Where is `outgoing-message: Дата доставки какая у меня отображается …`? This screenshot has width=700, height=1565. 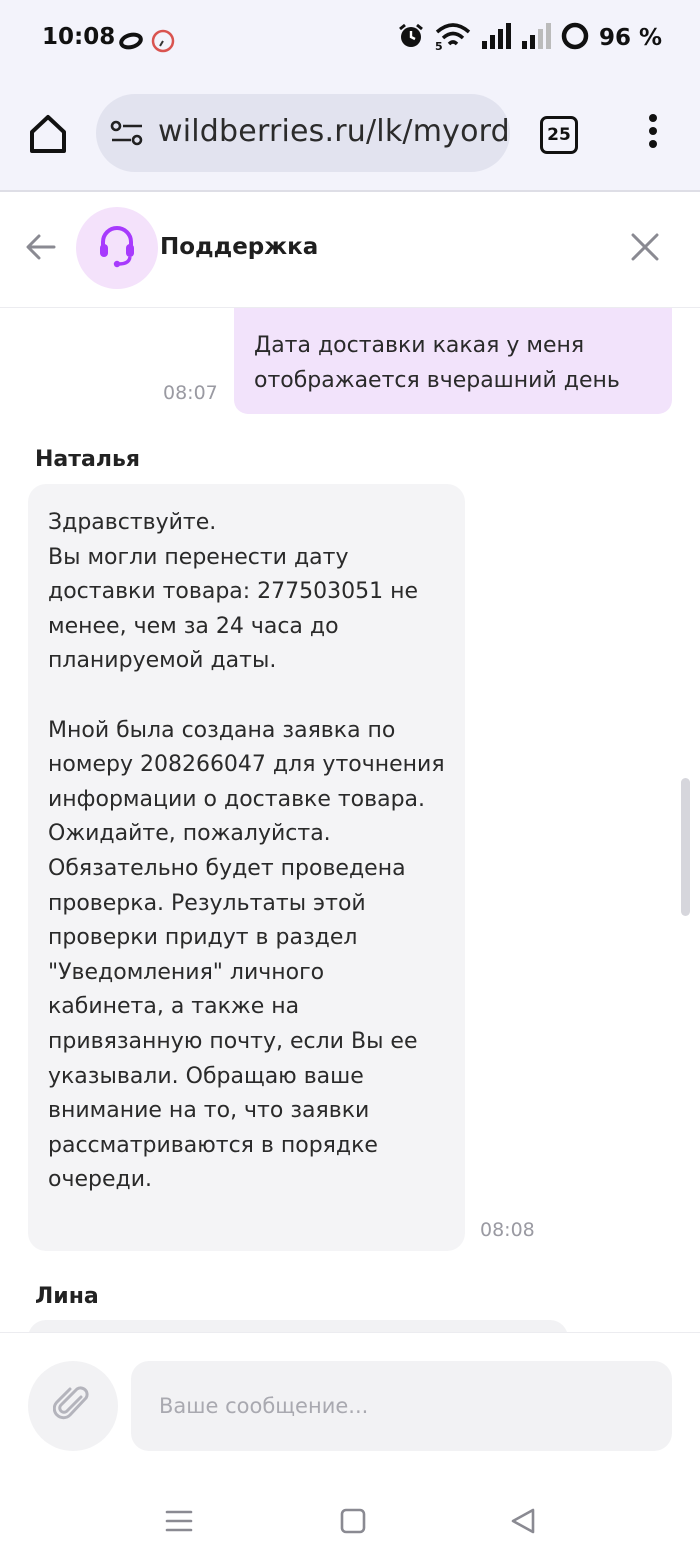
outgoing-message: Дата доставки какая у меня отображается … is located at coordinates (453, 361).